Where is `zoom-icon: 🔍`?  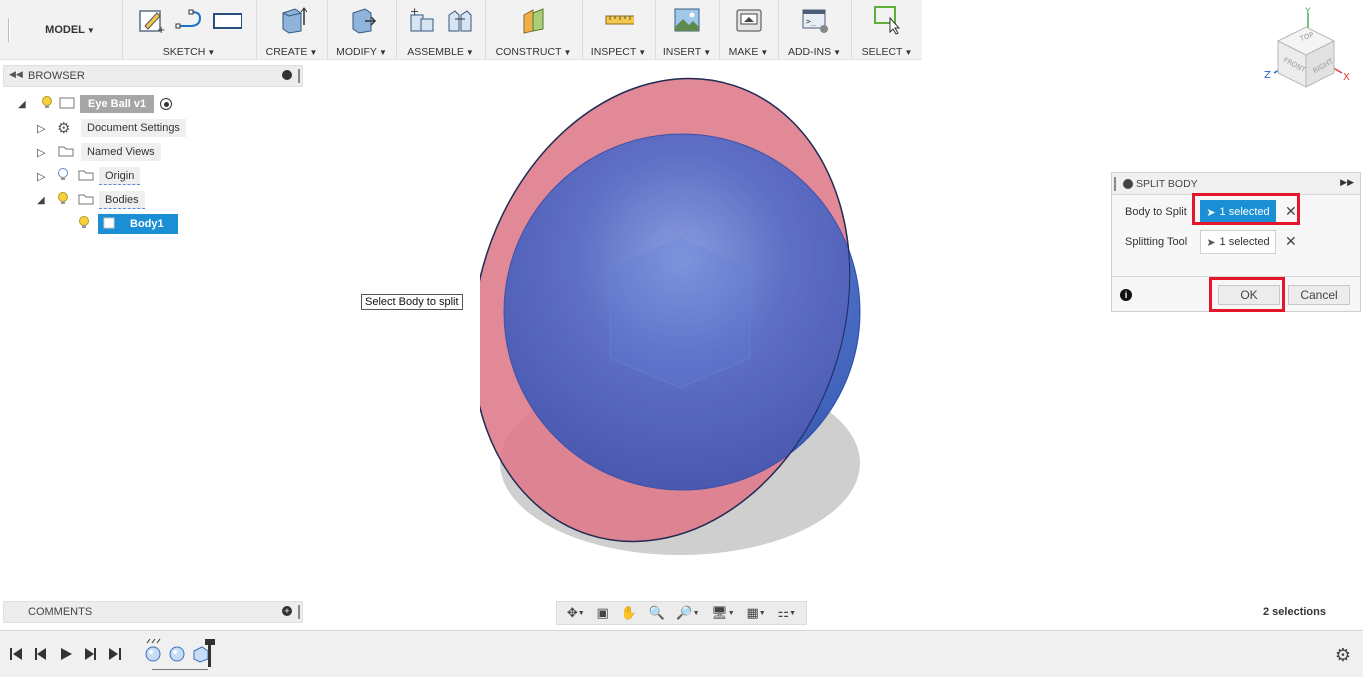 zoom-icon: 🔍 is located at coordinates (656, 613).